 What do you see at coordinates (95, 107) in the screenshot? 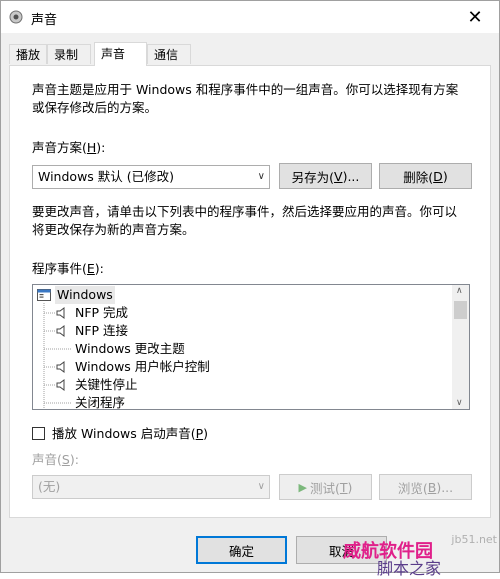
I see `description-line-2: 或保存修改后的方案。` at bounding box center [95, 107].